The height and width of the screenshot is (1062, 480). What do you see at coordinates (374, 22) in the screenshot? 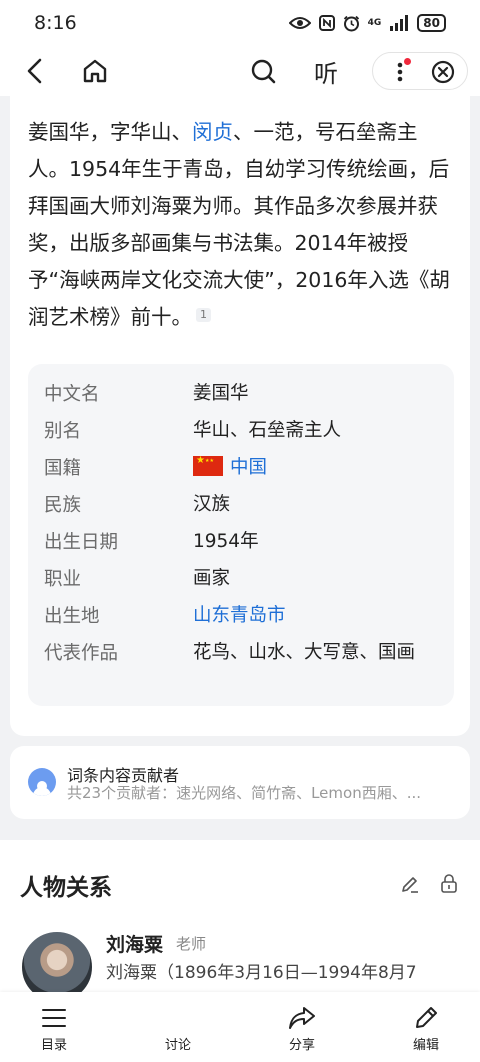
I see `network-type: 4G` at bounding box center [374, 22].